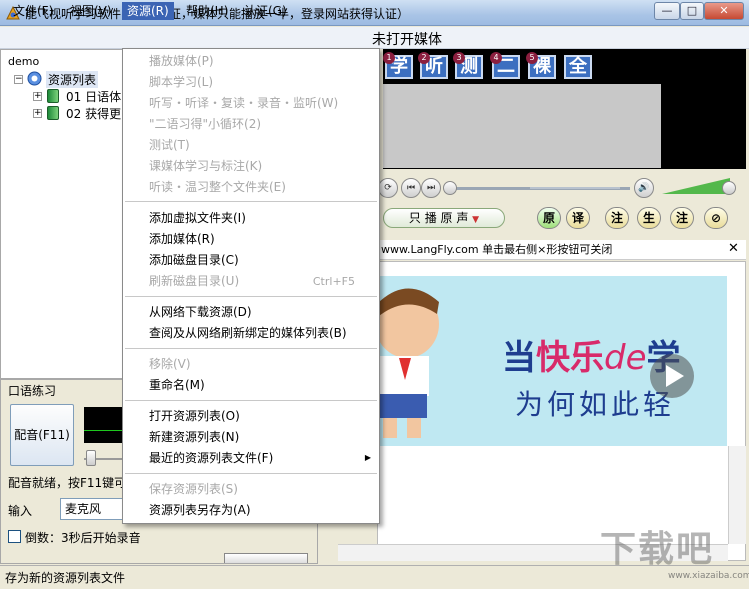  I want to click on menu-help: 帮助(H), so click(207, 11).